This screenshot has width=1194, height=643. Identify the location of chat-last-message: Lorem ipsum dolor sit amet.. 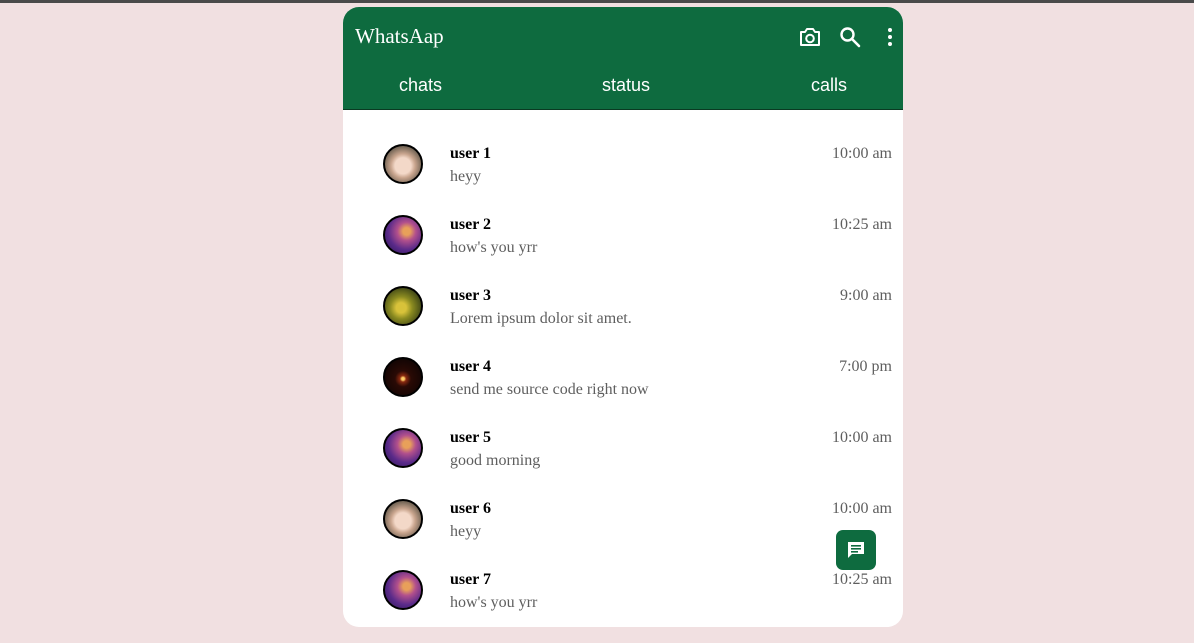
(541, 318).